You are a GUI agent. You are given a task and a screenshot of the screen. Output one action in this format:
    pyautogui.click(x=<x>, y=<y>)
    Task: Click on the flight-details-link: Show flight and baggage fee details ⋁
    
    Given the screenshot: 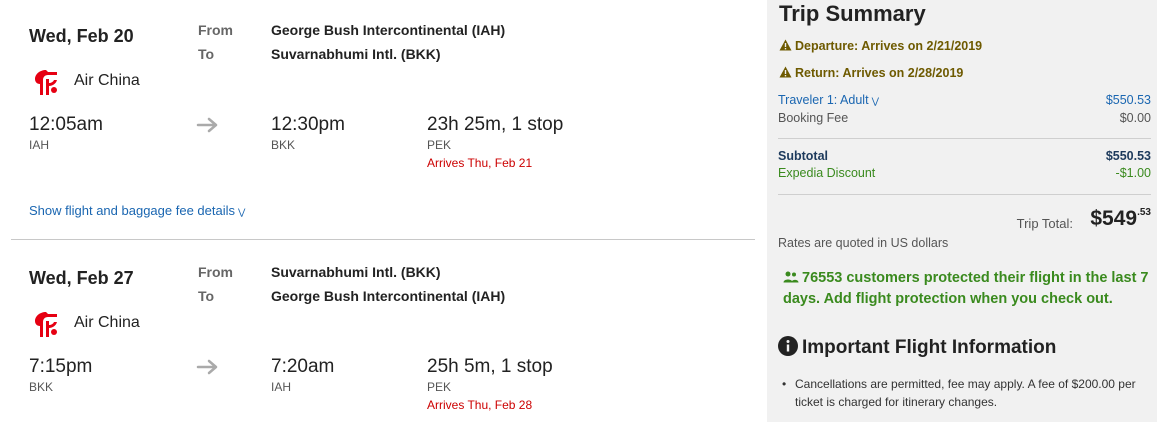 What is the action you would take?
    pyautogui.click(x=137, y=210)
    